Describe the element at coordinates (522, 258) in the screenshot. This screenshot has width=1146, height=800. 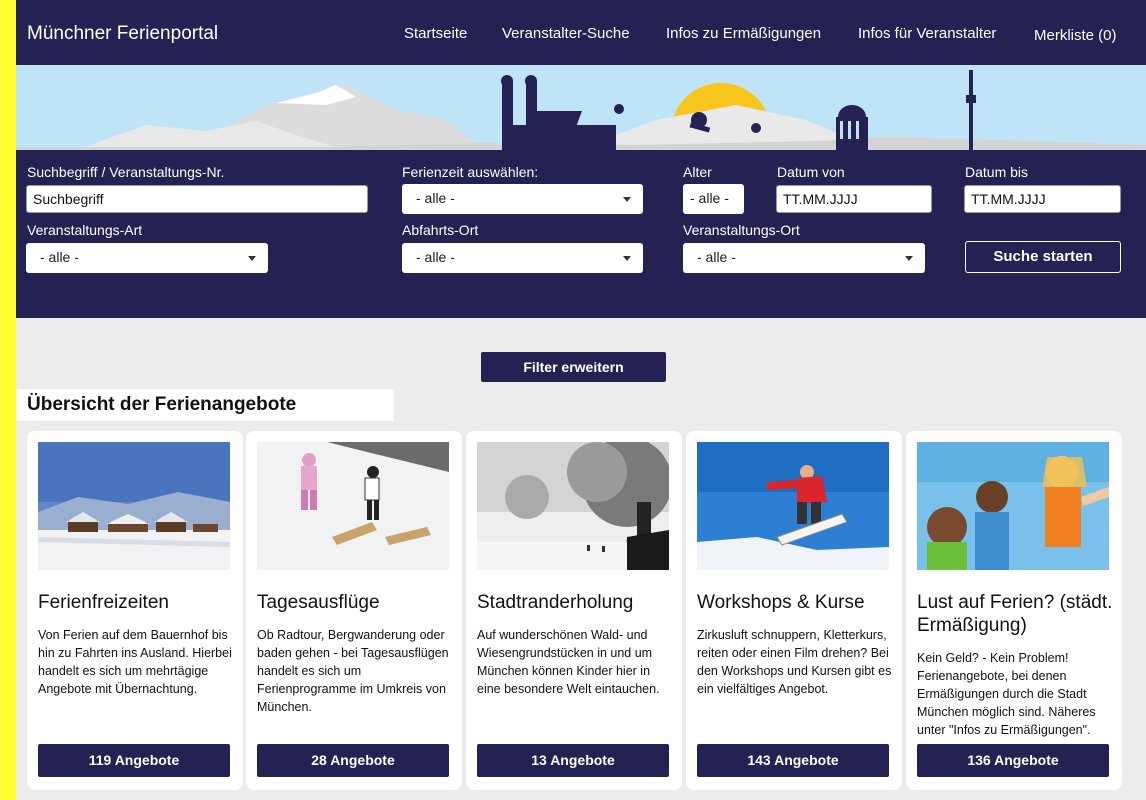
I see `abfahrts-ort-select: - alle -` at that location.